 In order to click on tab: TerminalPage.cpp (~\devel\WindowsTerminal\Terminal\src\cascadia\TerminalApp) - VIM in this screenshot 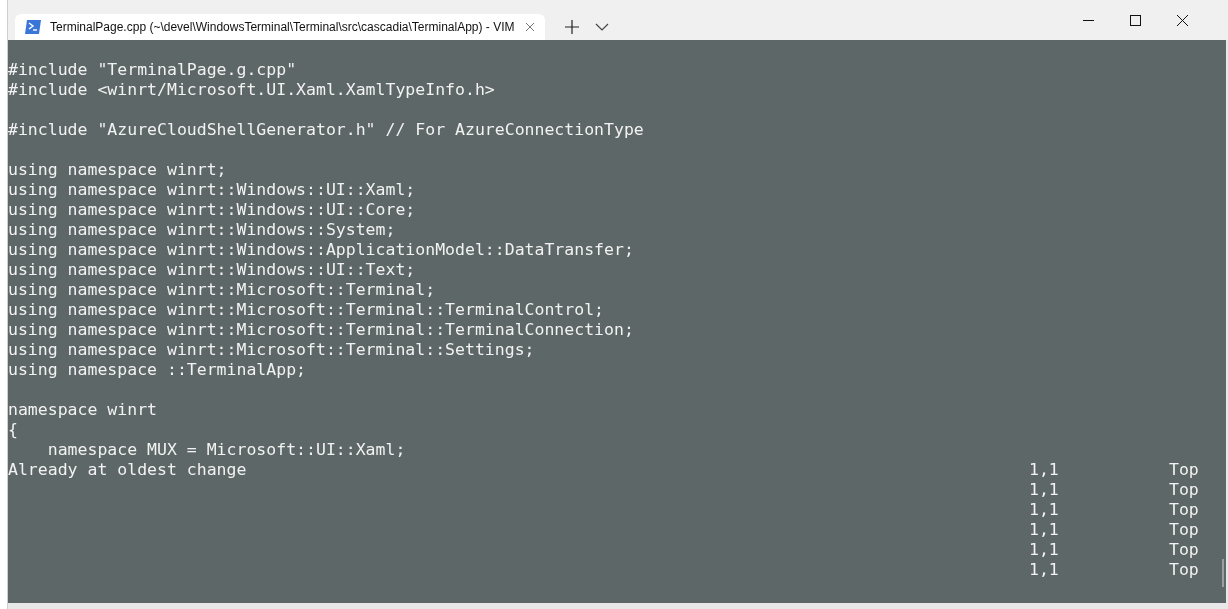, I will do `click(280, 27)`.